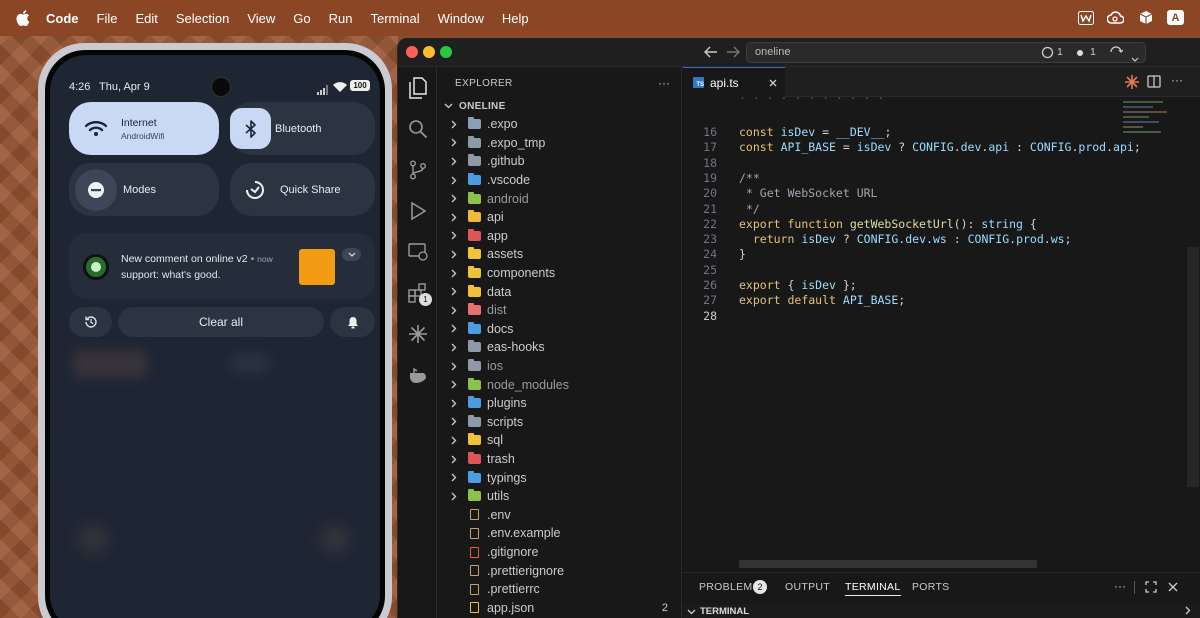  I want to click on file-tree-item: eas-hooks, so click(559, 347).